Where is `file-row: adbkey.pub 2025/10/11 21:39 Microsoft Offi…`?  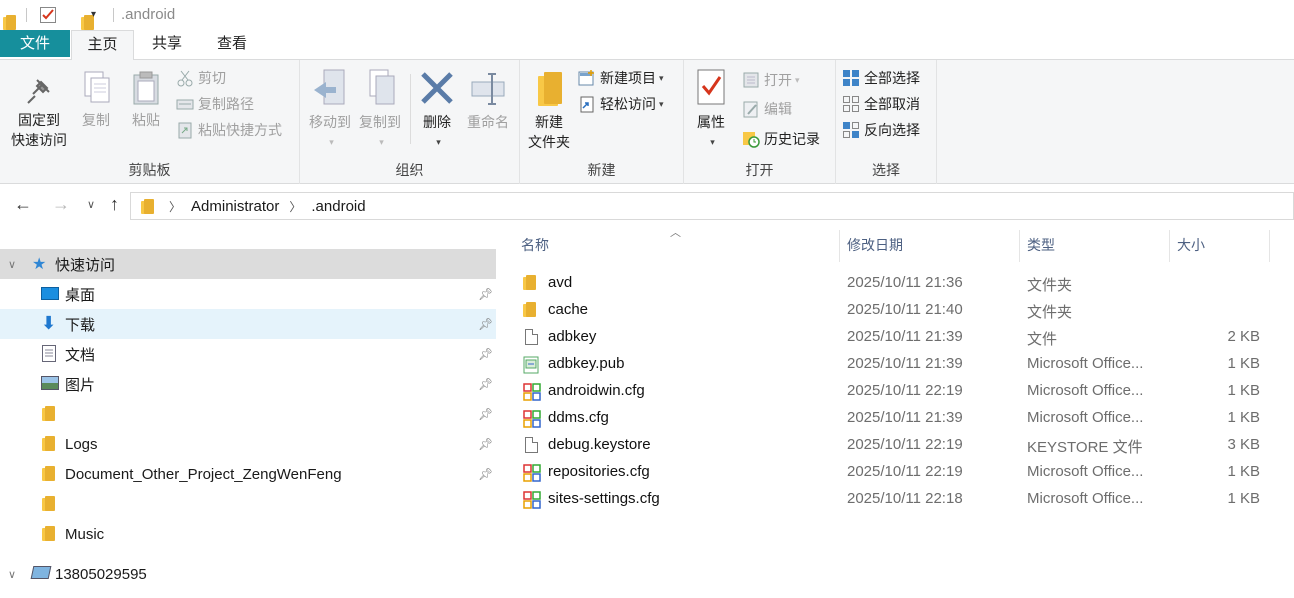 file-row: adbkey.pub 2025/10/11 21:39 Microsoft Offi… is located at coordinates (899, 364).